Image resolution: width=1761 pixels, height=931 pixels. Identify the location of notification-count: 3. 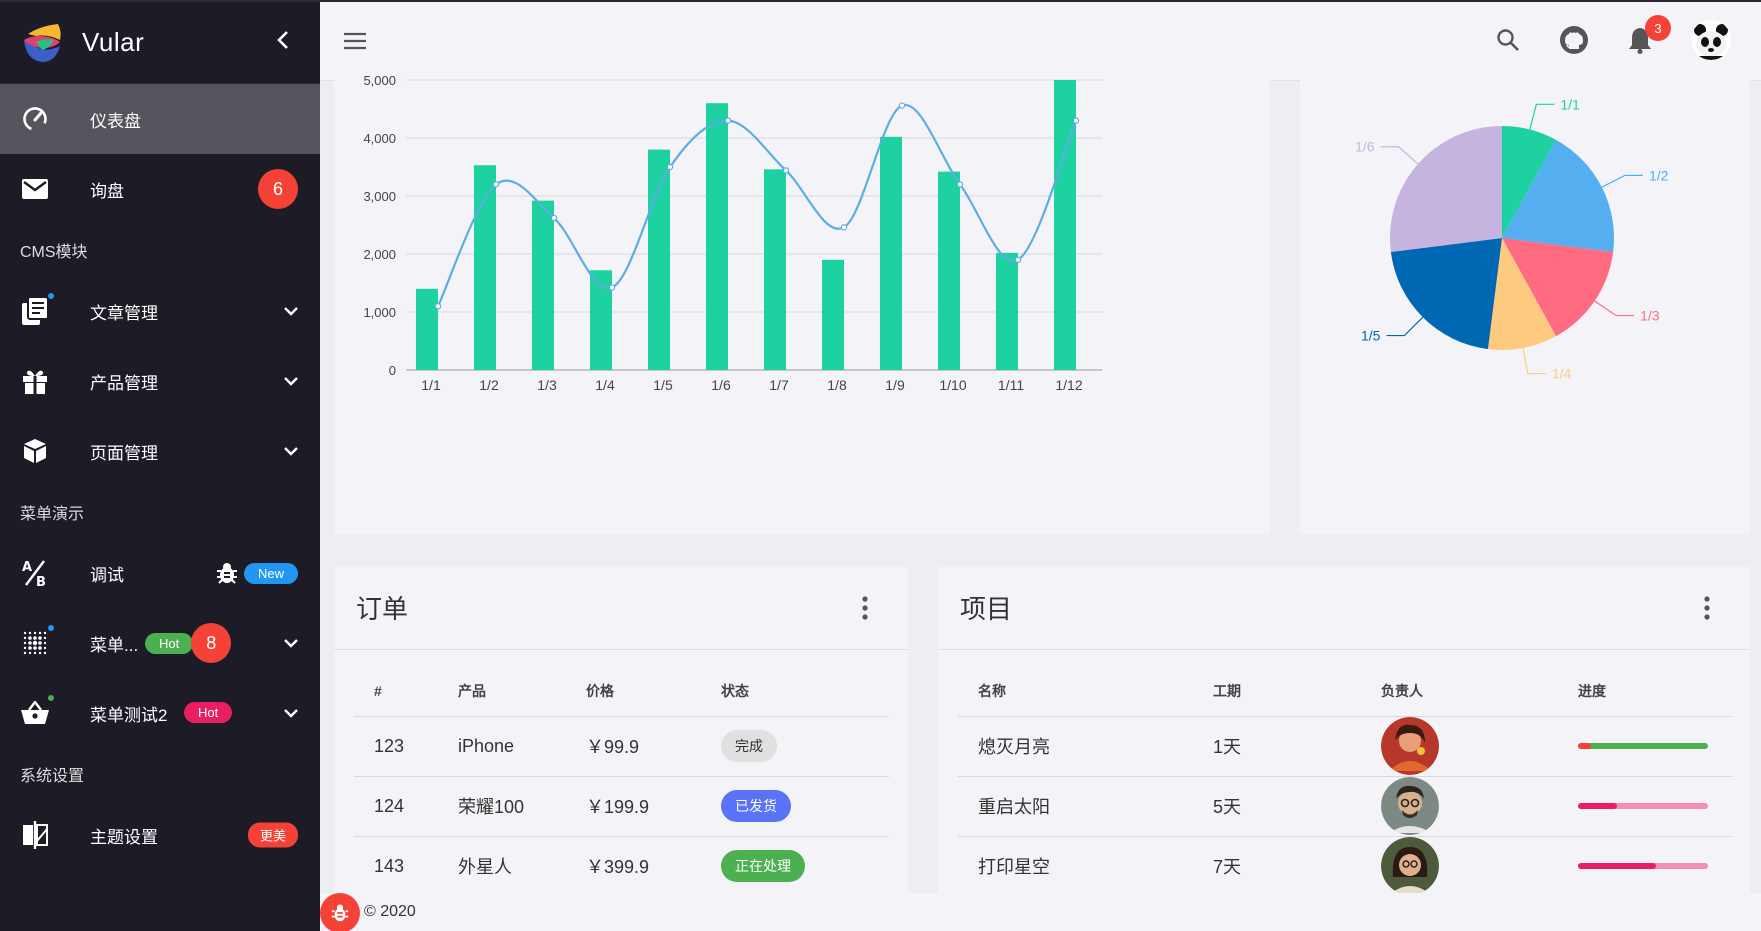
(1658, 28).